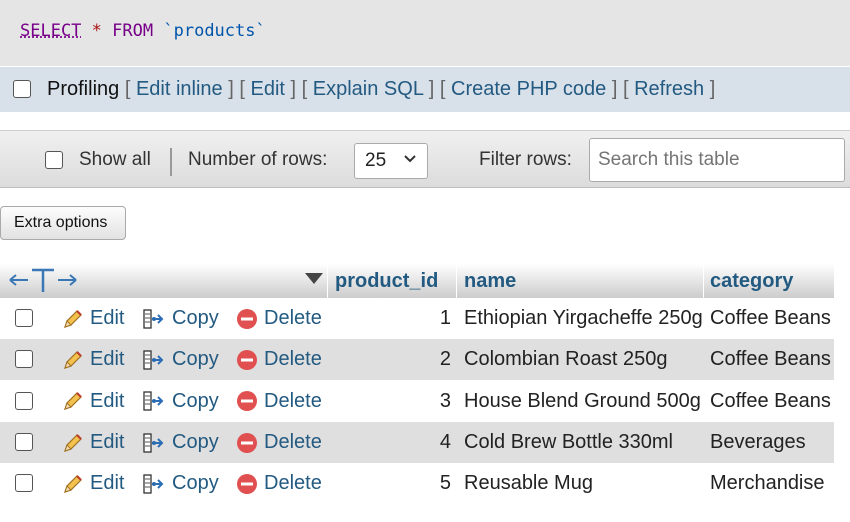  What do you see at coordinates (54, 160) in the screenshot?
I see `show-all-checkbox` at bounding box center [54, 160].